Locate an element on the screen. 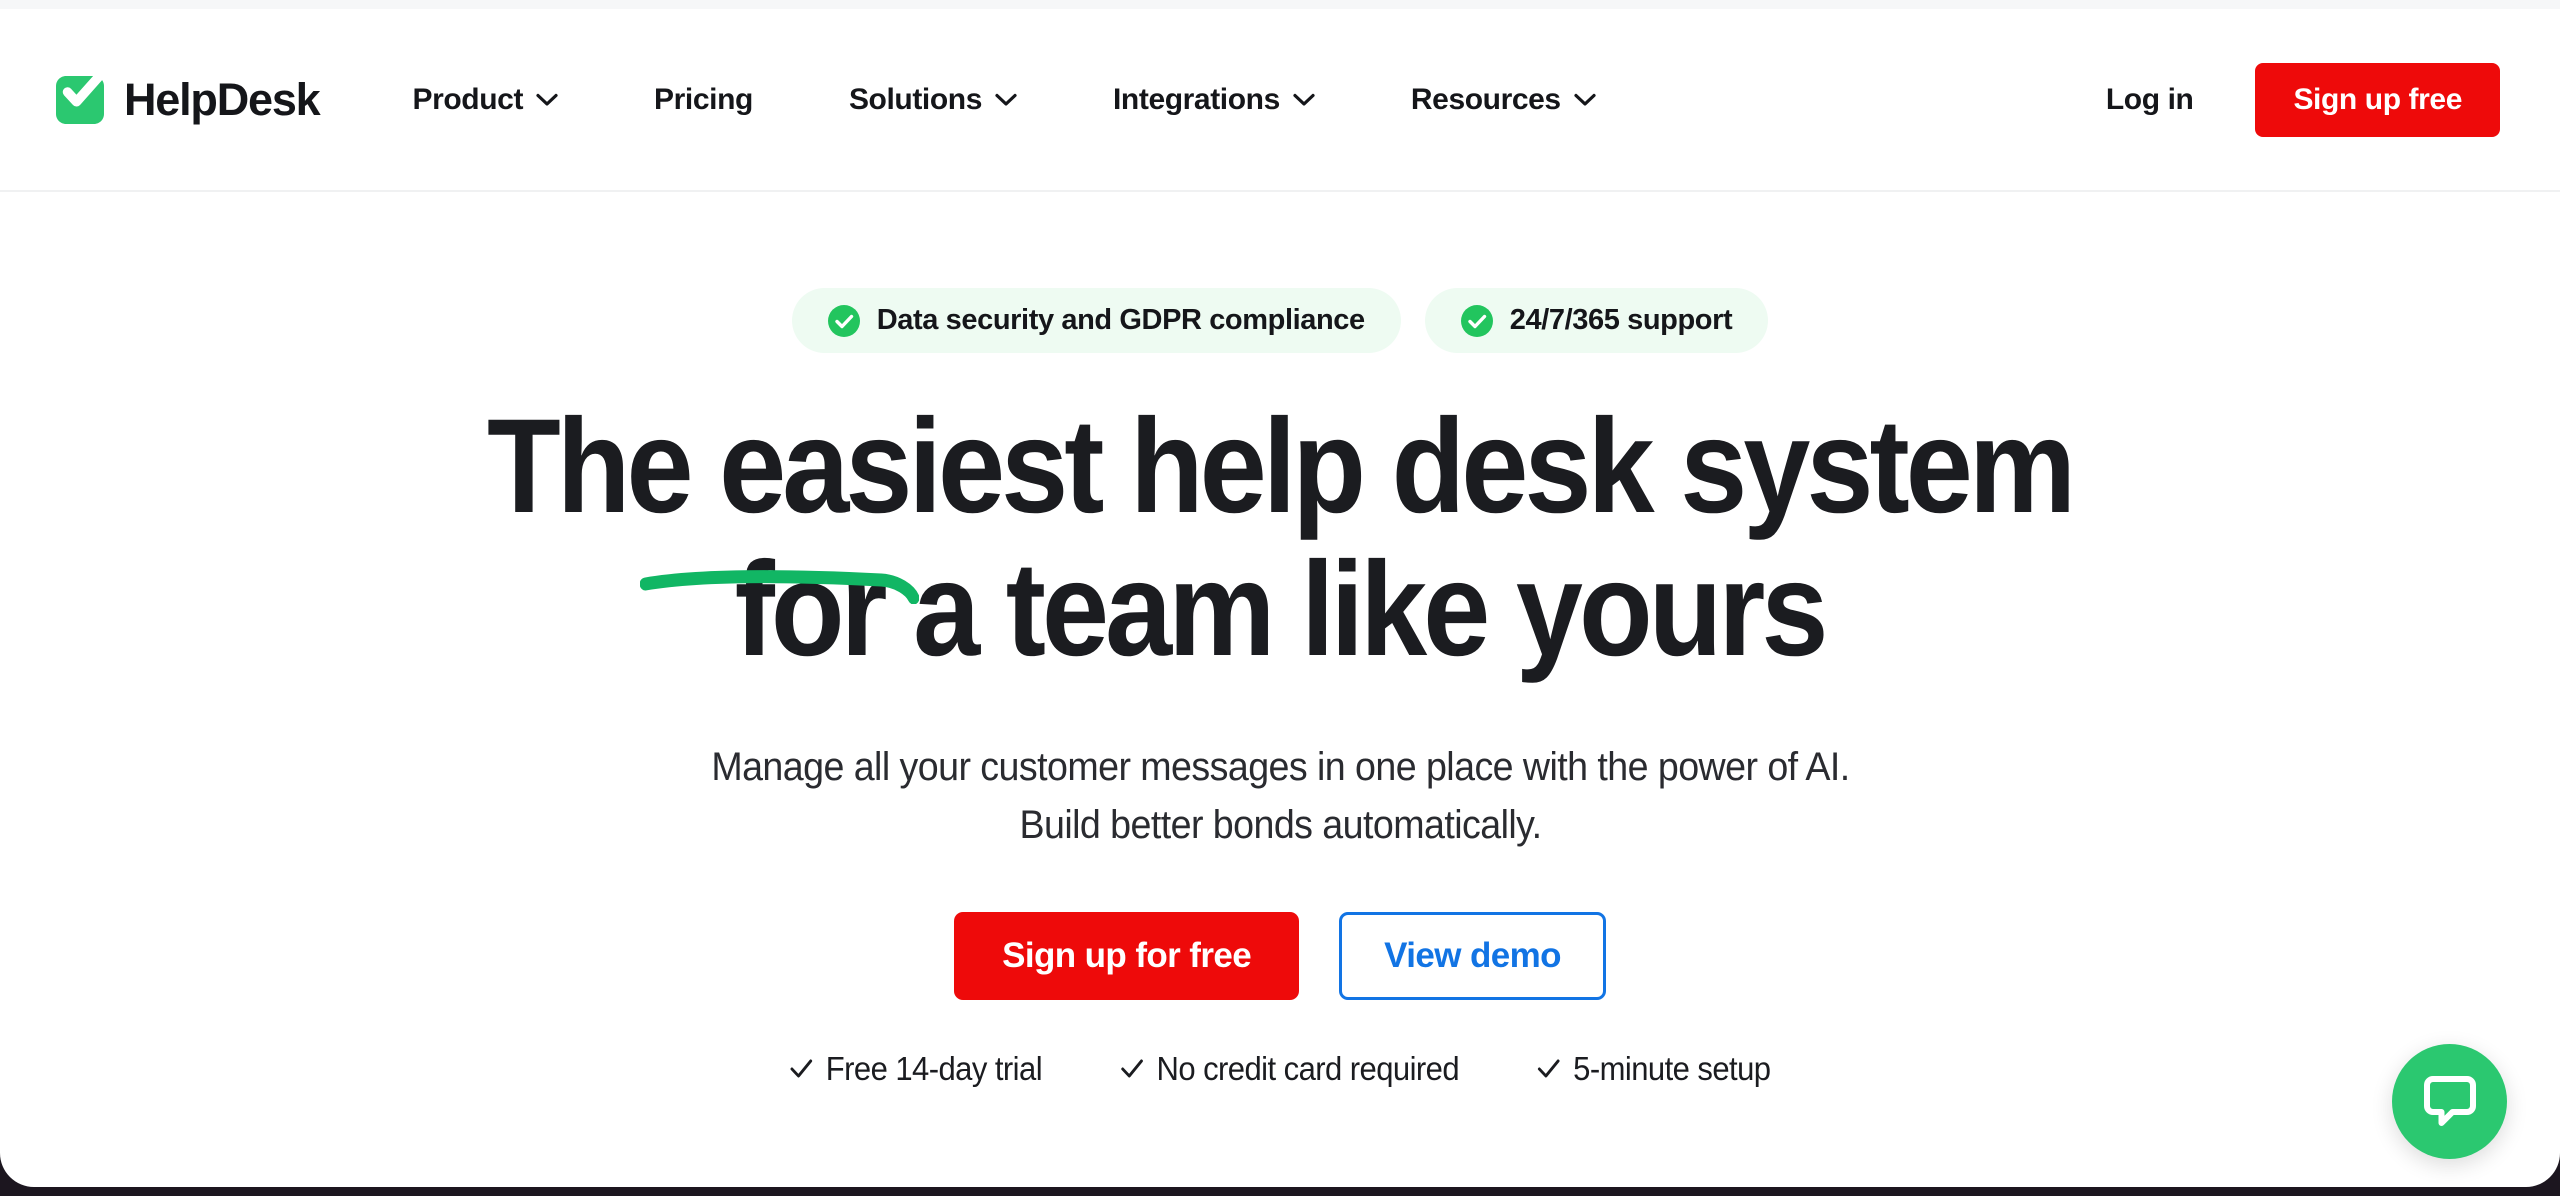  nav-item-integrations: Integrations is located at coordinates (1214, 100).